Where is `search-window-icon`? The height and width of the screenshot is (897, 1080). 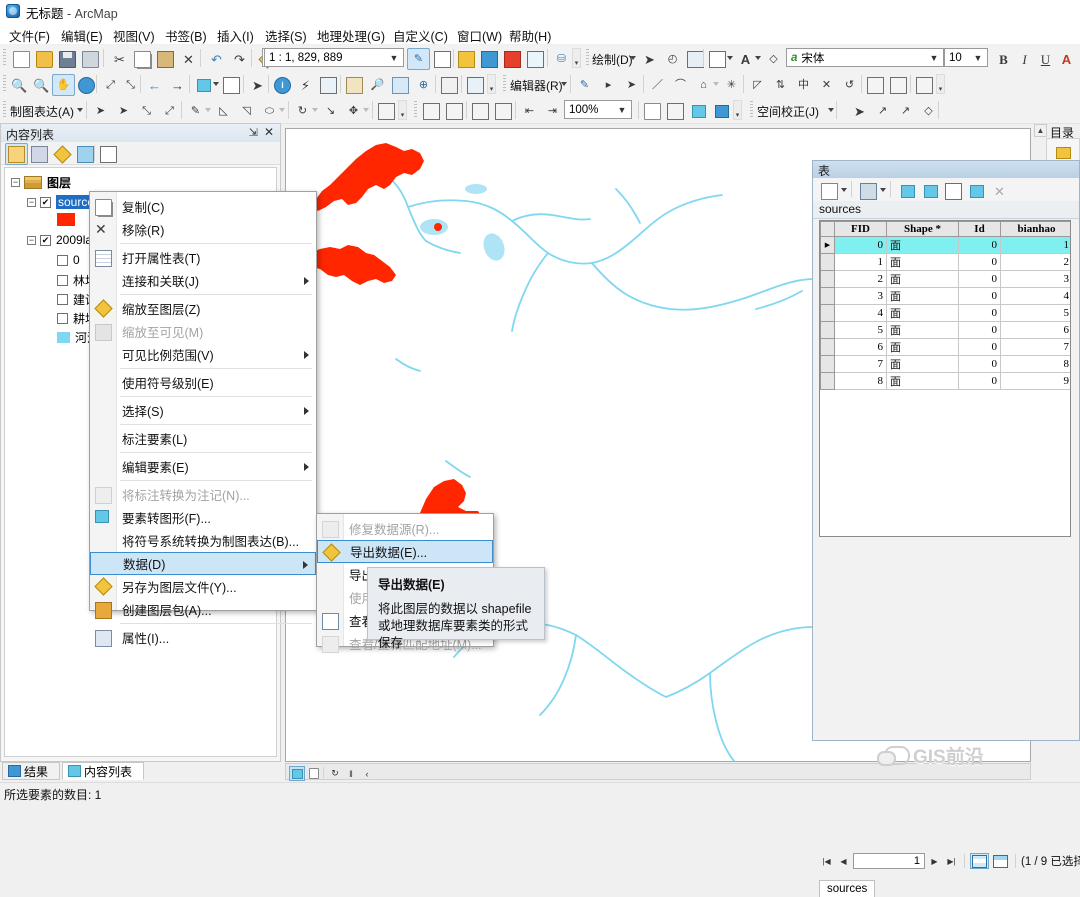
search-window-icon is located at coordinates (489, 59).